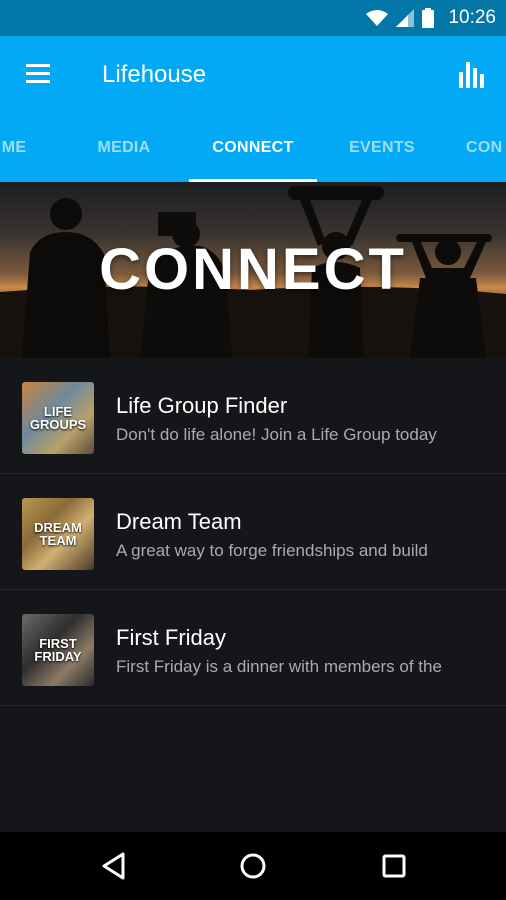  I want to click on tab-bar: ME MEDIA CONNECT EVENTS CON, so click(253, 148).